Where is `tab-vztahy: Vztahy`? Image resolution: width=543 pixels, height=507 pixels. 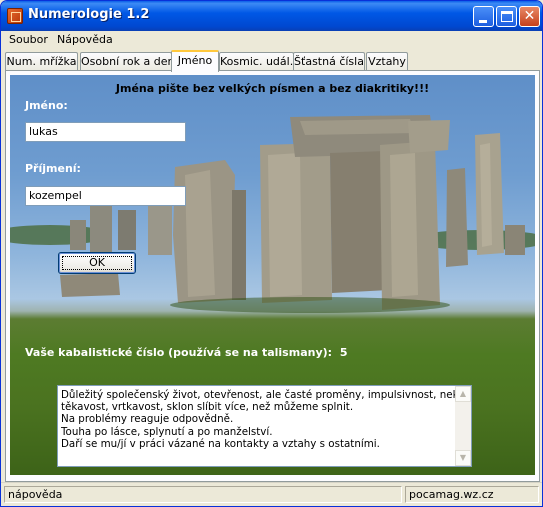 tab-vztahy: Vztahy is located at coordinates (387, 61).